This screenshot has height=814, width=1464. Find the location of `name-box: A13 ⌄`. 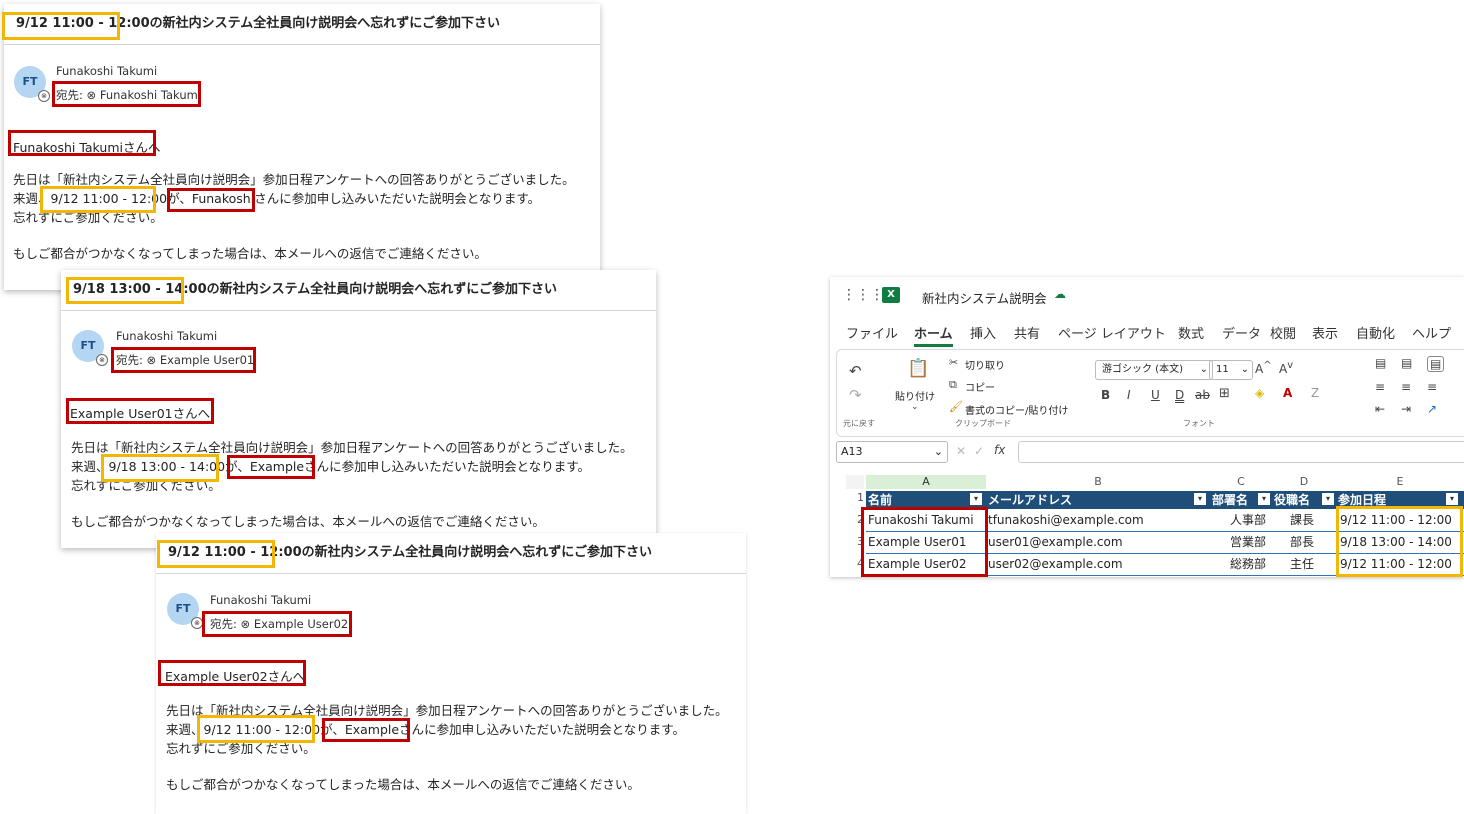

name-box: A13 ⌄ is located at coordinates (892, 452).